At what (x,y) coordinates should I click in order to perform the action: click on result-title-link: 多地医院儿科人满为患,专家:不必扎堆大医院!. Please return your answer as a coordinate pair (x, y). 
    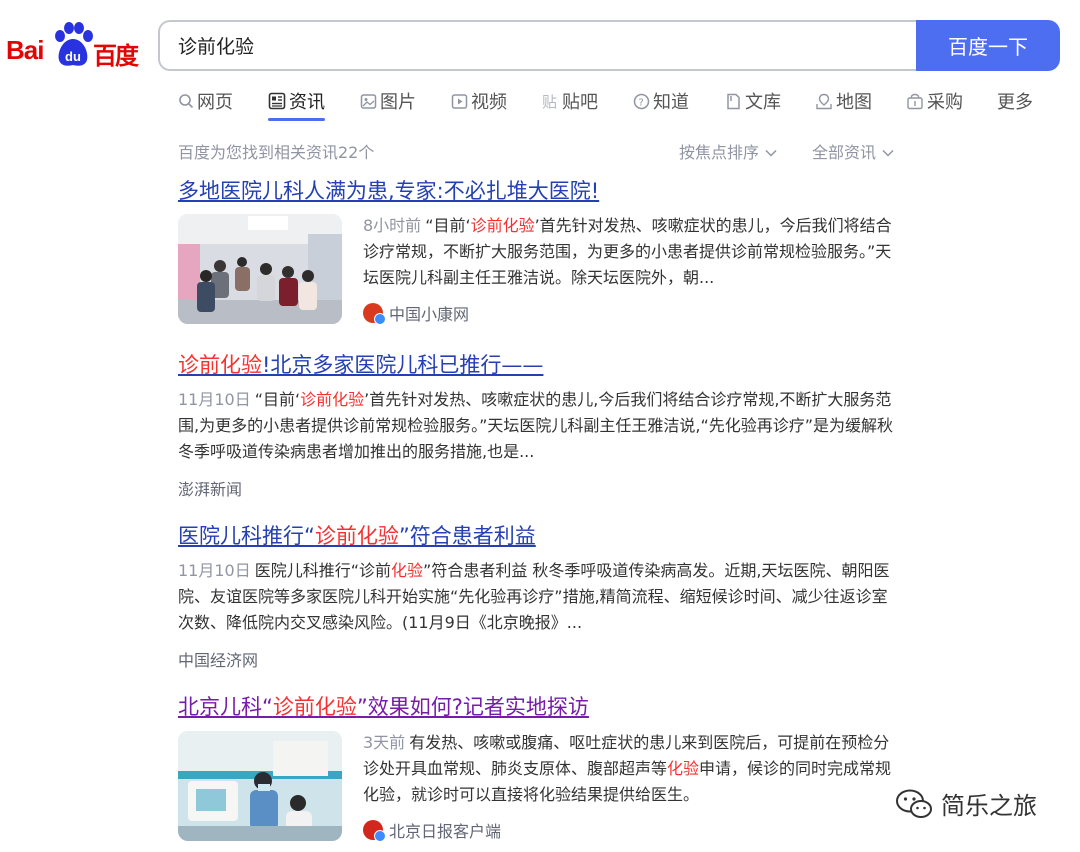
    Looking at the image, I should click on (388, 190).